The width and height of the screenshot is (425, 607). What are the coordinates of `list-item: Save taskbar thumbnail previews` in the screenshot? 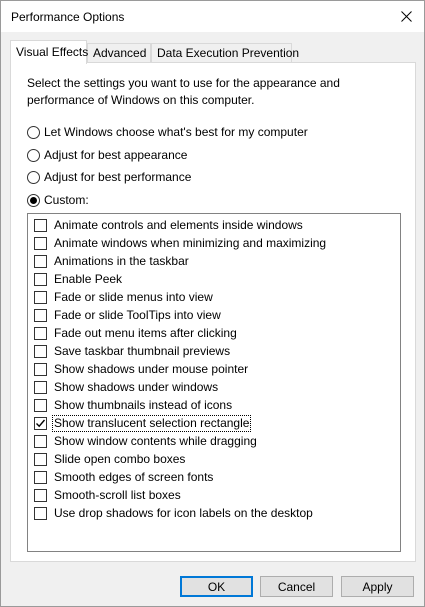 It's located at (132, 351).